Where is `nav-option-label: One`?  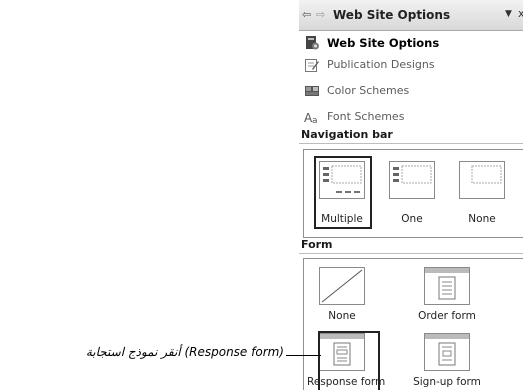
nav-option-label: One is located at coordinates (412, 219).